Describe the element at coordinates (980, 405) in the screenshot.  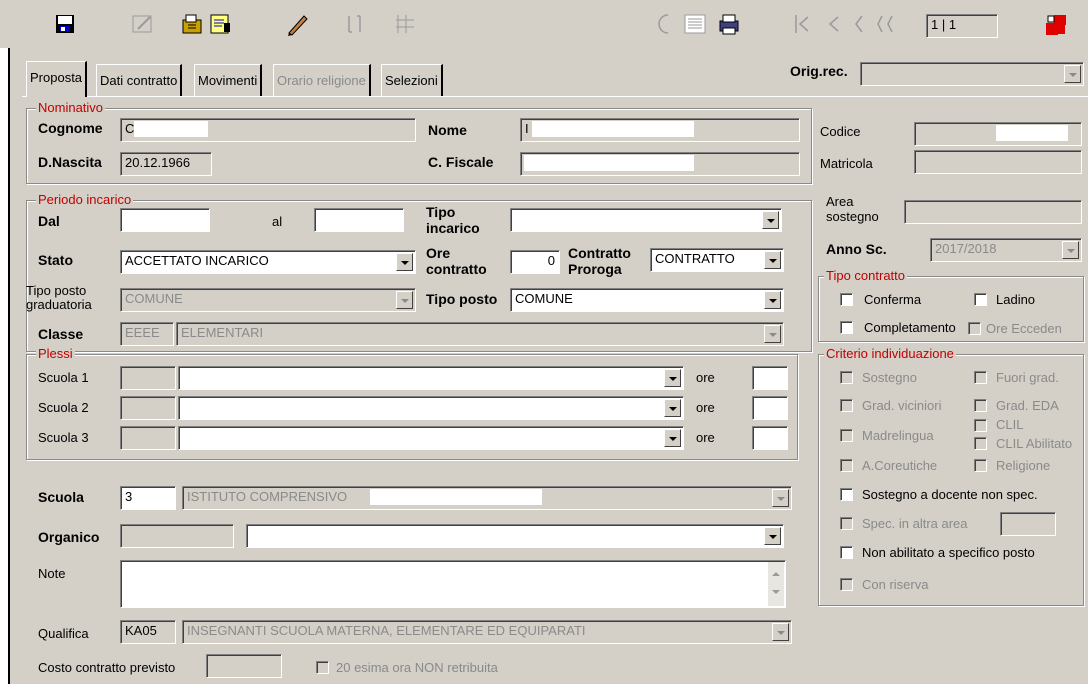
I see `grad-eda-checkbox` at that location.